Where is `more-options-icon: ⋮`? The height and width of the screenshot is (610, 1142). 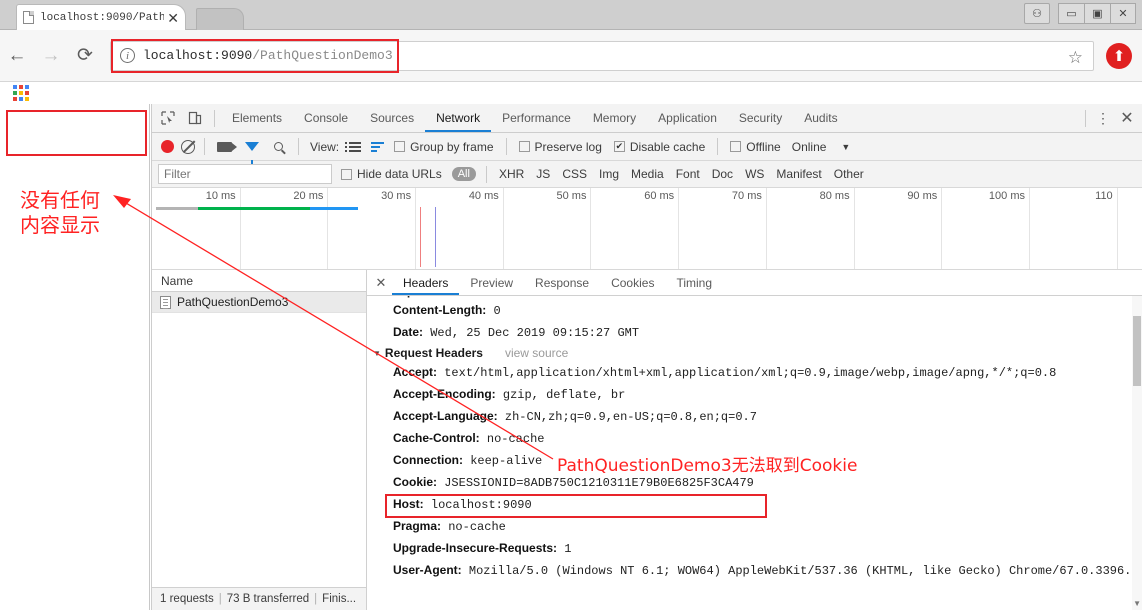
more-options-icon: ⋮ is located at coordinates (1103, 118).